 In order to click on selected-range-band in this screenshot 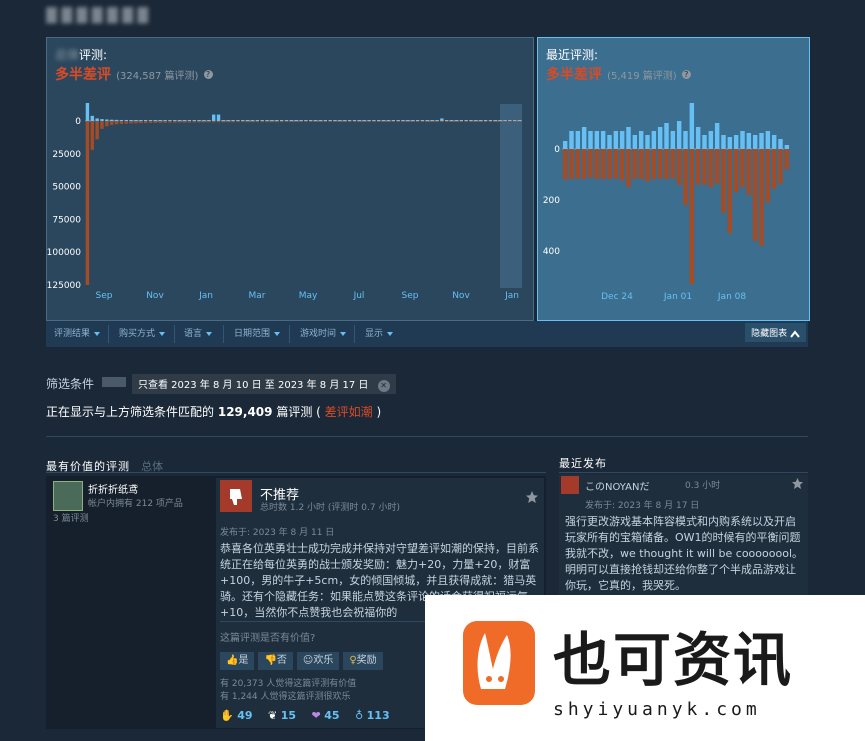, I will do `click(511, 196)`.